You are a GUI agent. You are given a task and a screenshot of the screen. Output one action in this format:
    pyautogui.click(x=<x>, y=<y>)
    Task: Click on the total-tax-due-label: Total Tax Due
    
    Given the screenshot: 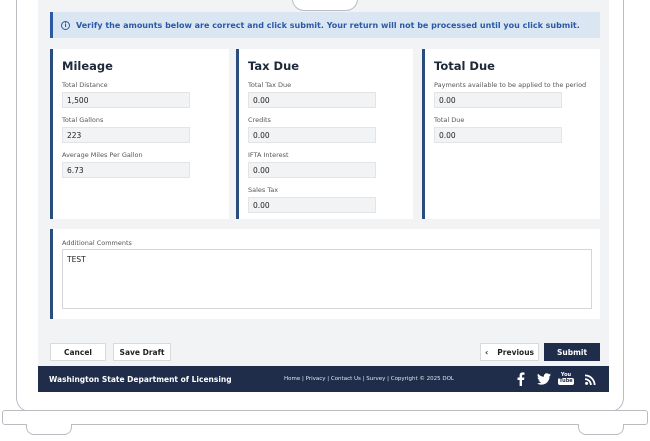 What is the action you would take?
    pyautogui.click(x=270, y=85)
    